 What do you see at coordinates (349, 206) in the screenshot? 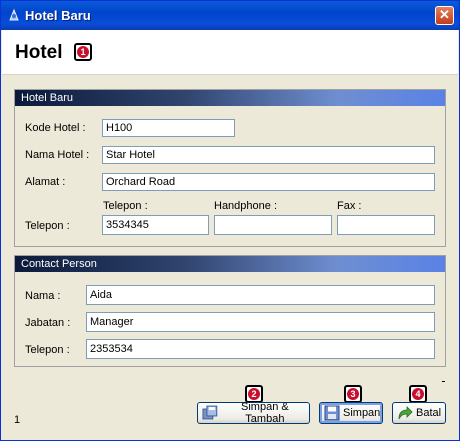
I see `fax-label: Fax :` at bounding box center [349, 206].